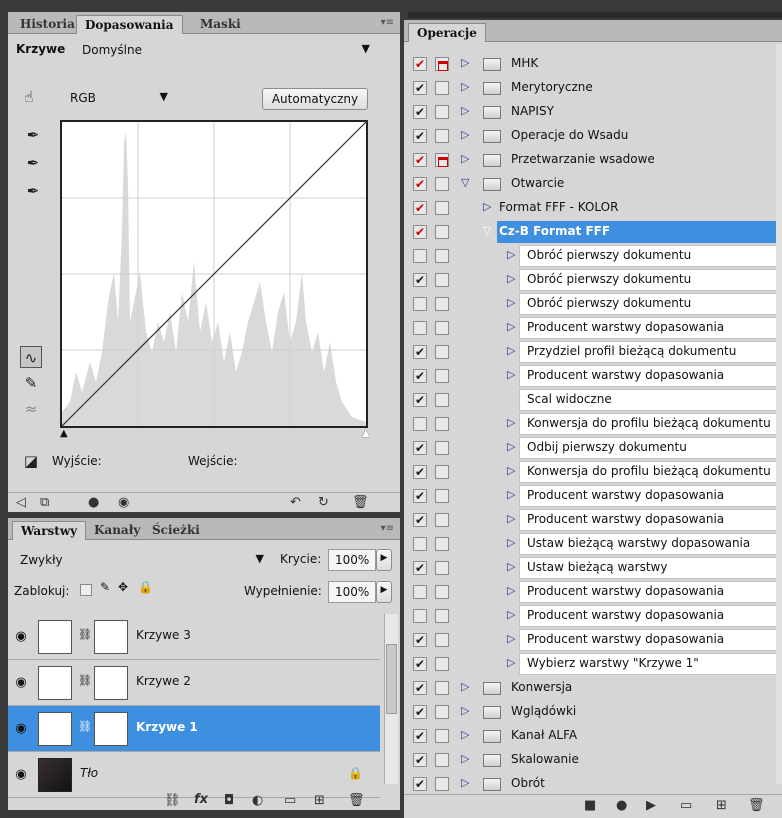 The image size is (782, 818). Describe the element at coordinates (592, 184) in the screenshot. I see `action-row: ✔ ▽ Otwarcie` at that location.